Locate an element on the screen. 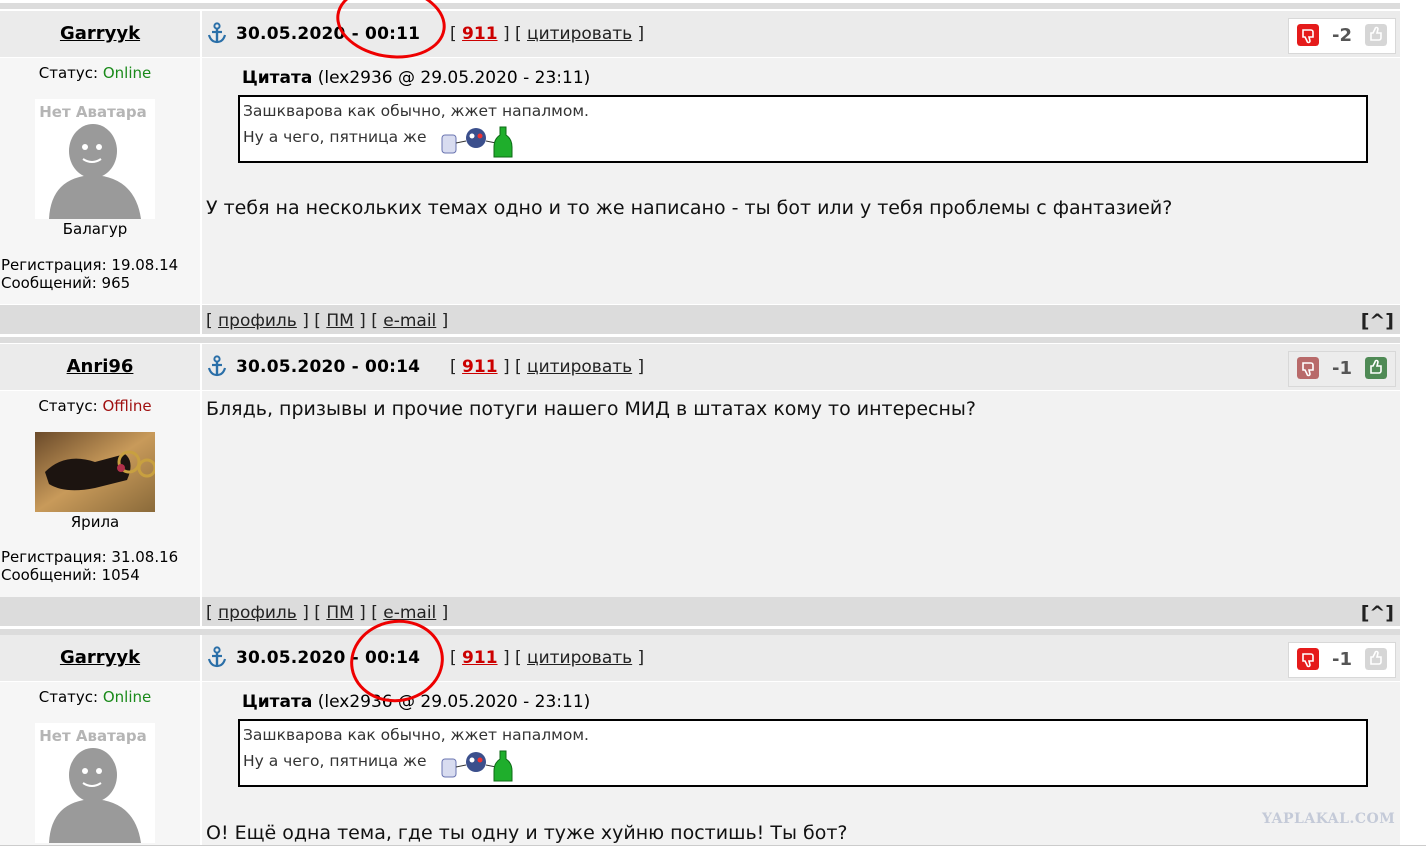 The height and width of the screenshot is (851, 1426). vote-widget: -2 is located at coordinates (1342, 36).